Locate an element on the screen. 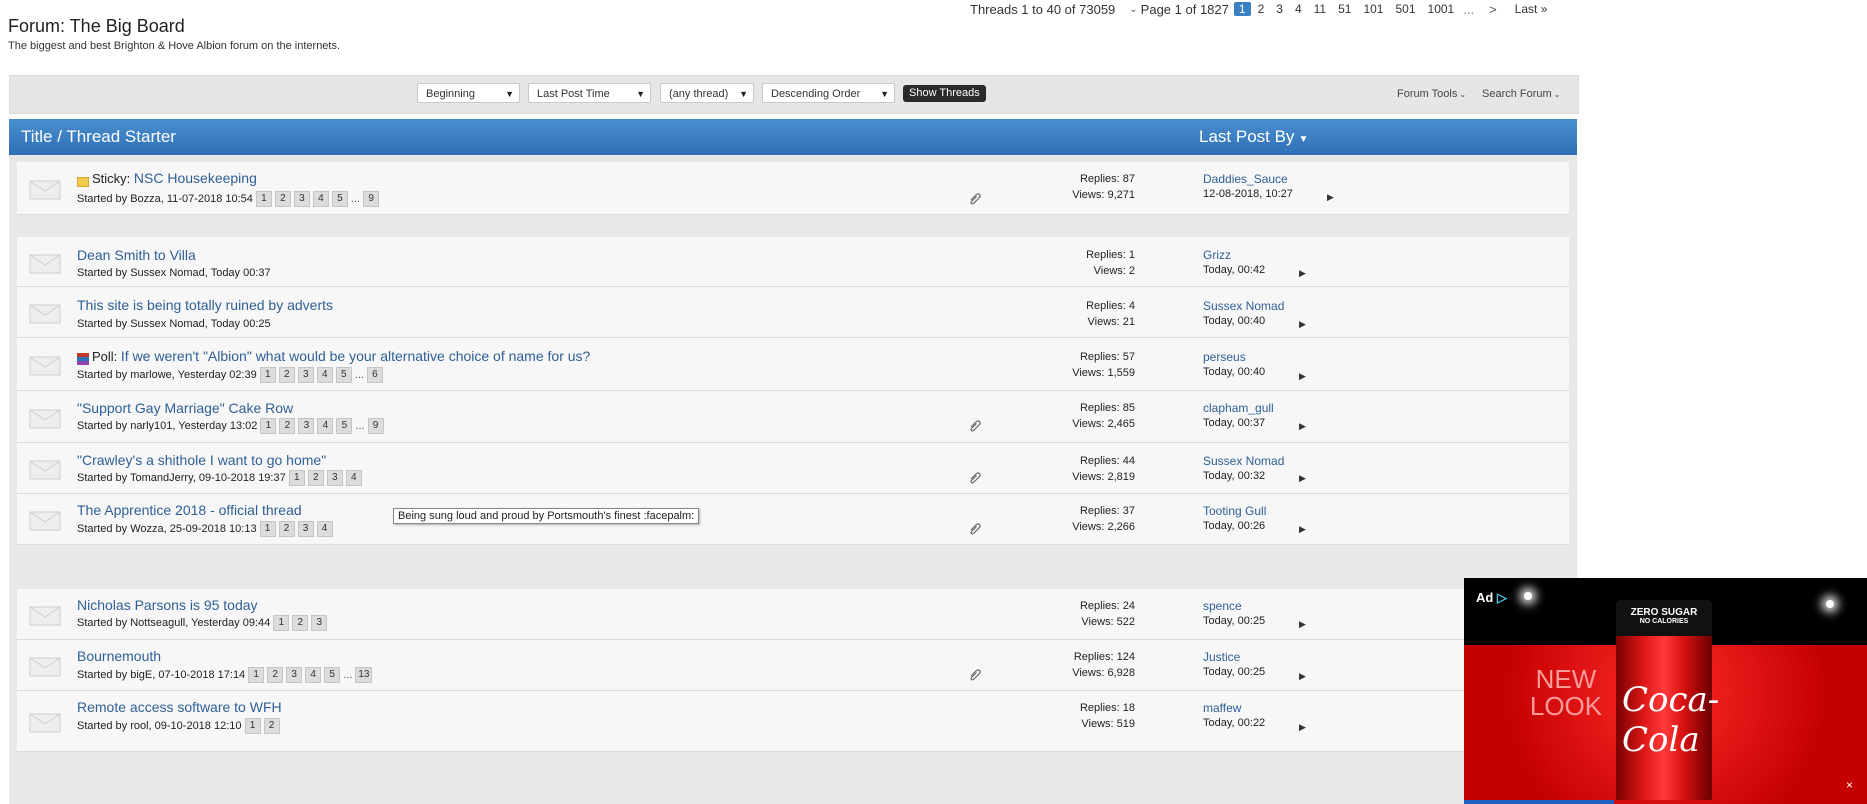  page-label: Page 1 of 1827 is located at coordinates (1185, 9).